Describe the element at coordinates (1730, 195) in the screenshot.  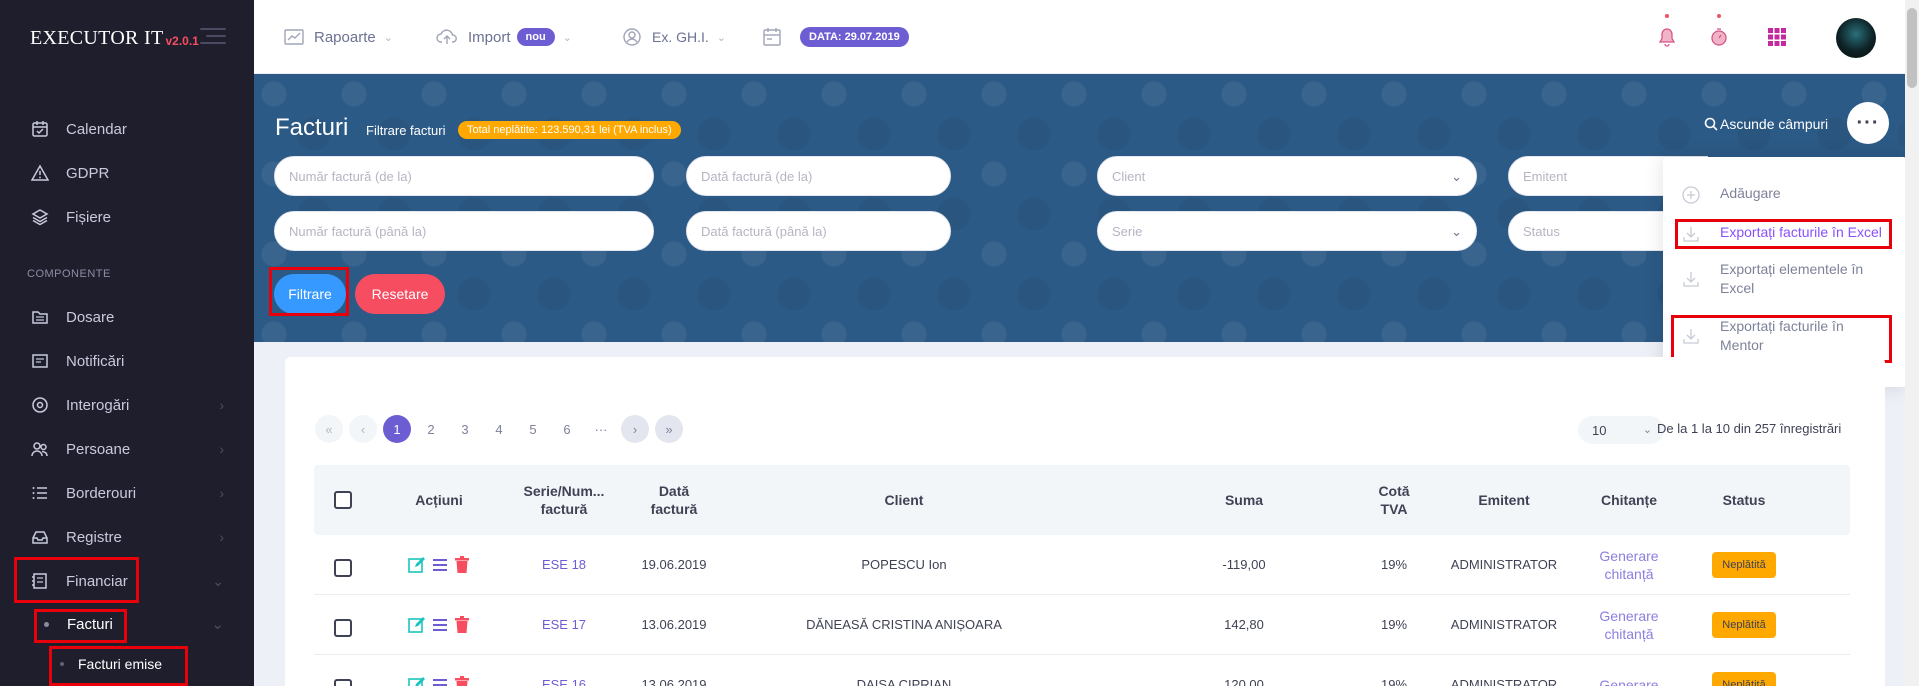
I see `menu-add: Adăugare` at that location.